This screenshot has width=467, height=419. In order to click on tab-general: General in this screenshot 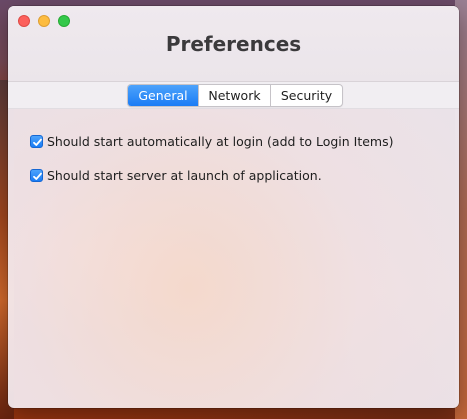, I will do `click(163, 95)`.